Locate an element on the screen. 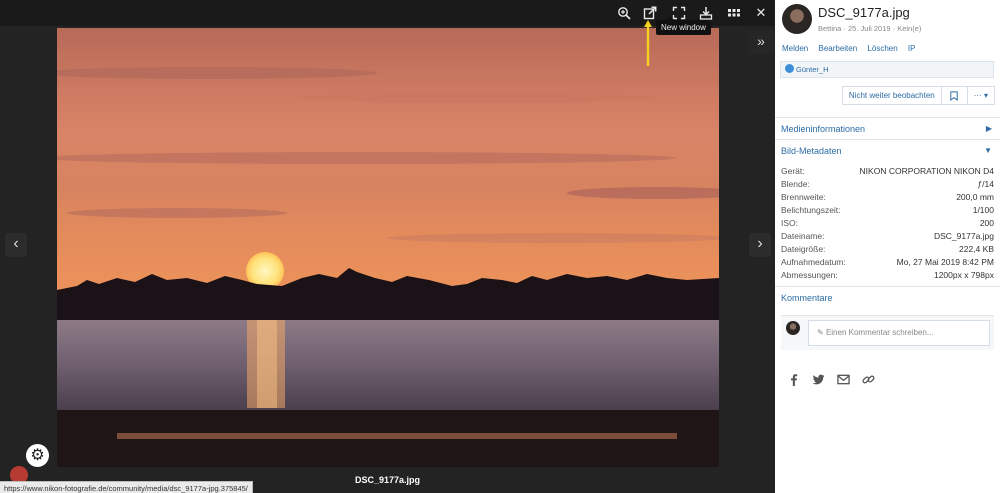 The image size is (1000, 493). metadata-row: Gerät: NIKON CORPORATION NIKON D4 is located at coordinates (887, 171).